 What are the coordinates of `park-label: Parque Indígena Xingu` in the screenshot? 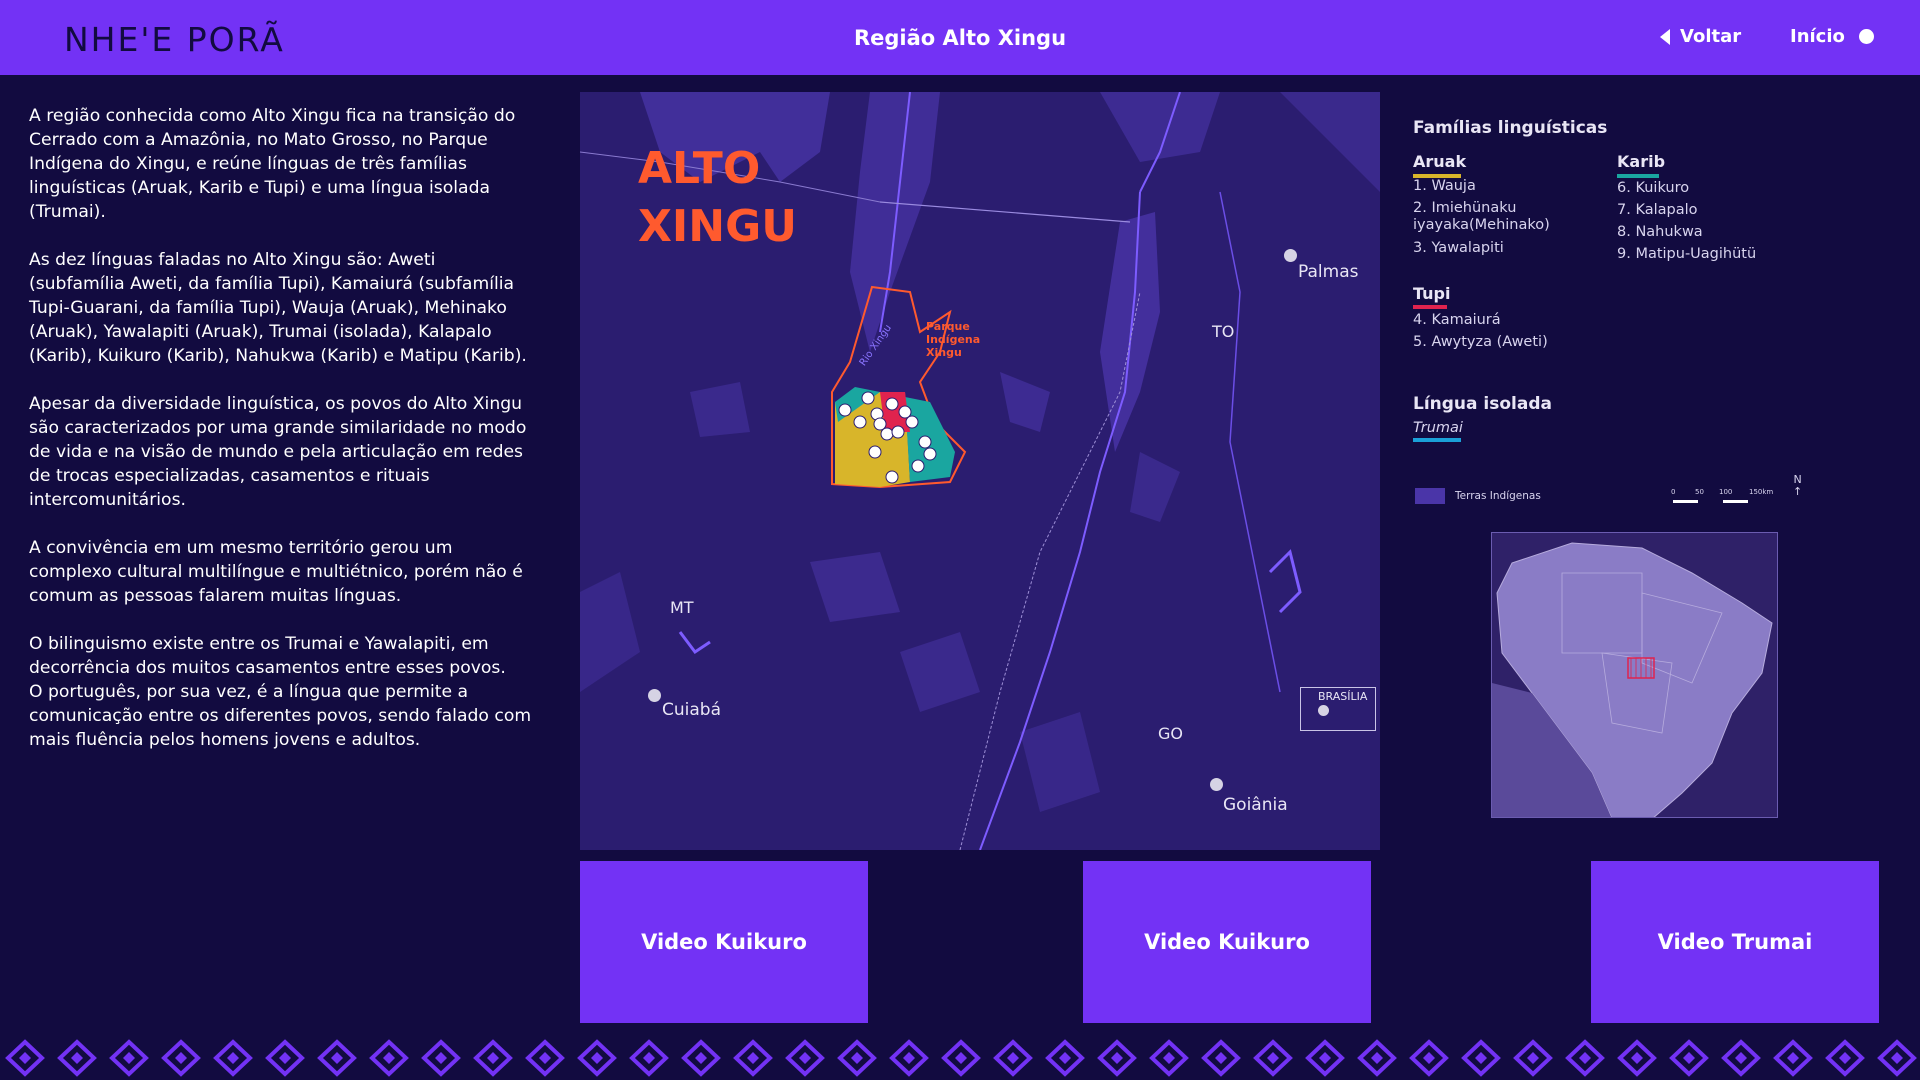 It's located at (953, 339).